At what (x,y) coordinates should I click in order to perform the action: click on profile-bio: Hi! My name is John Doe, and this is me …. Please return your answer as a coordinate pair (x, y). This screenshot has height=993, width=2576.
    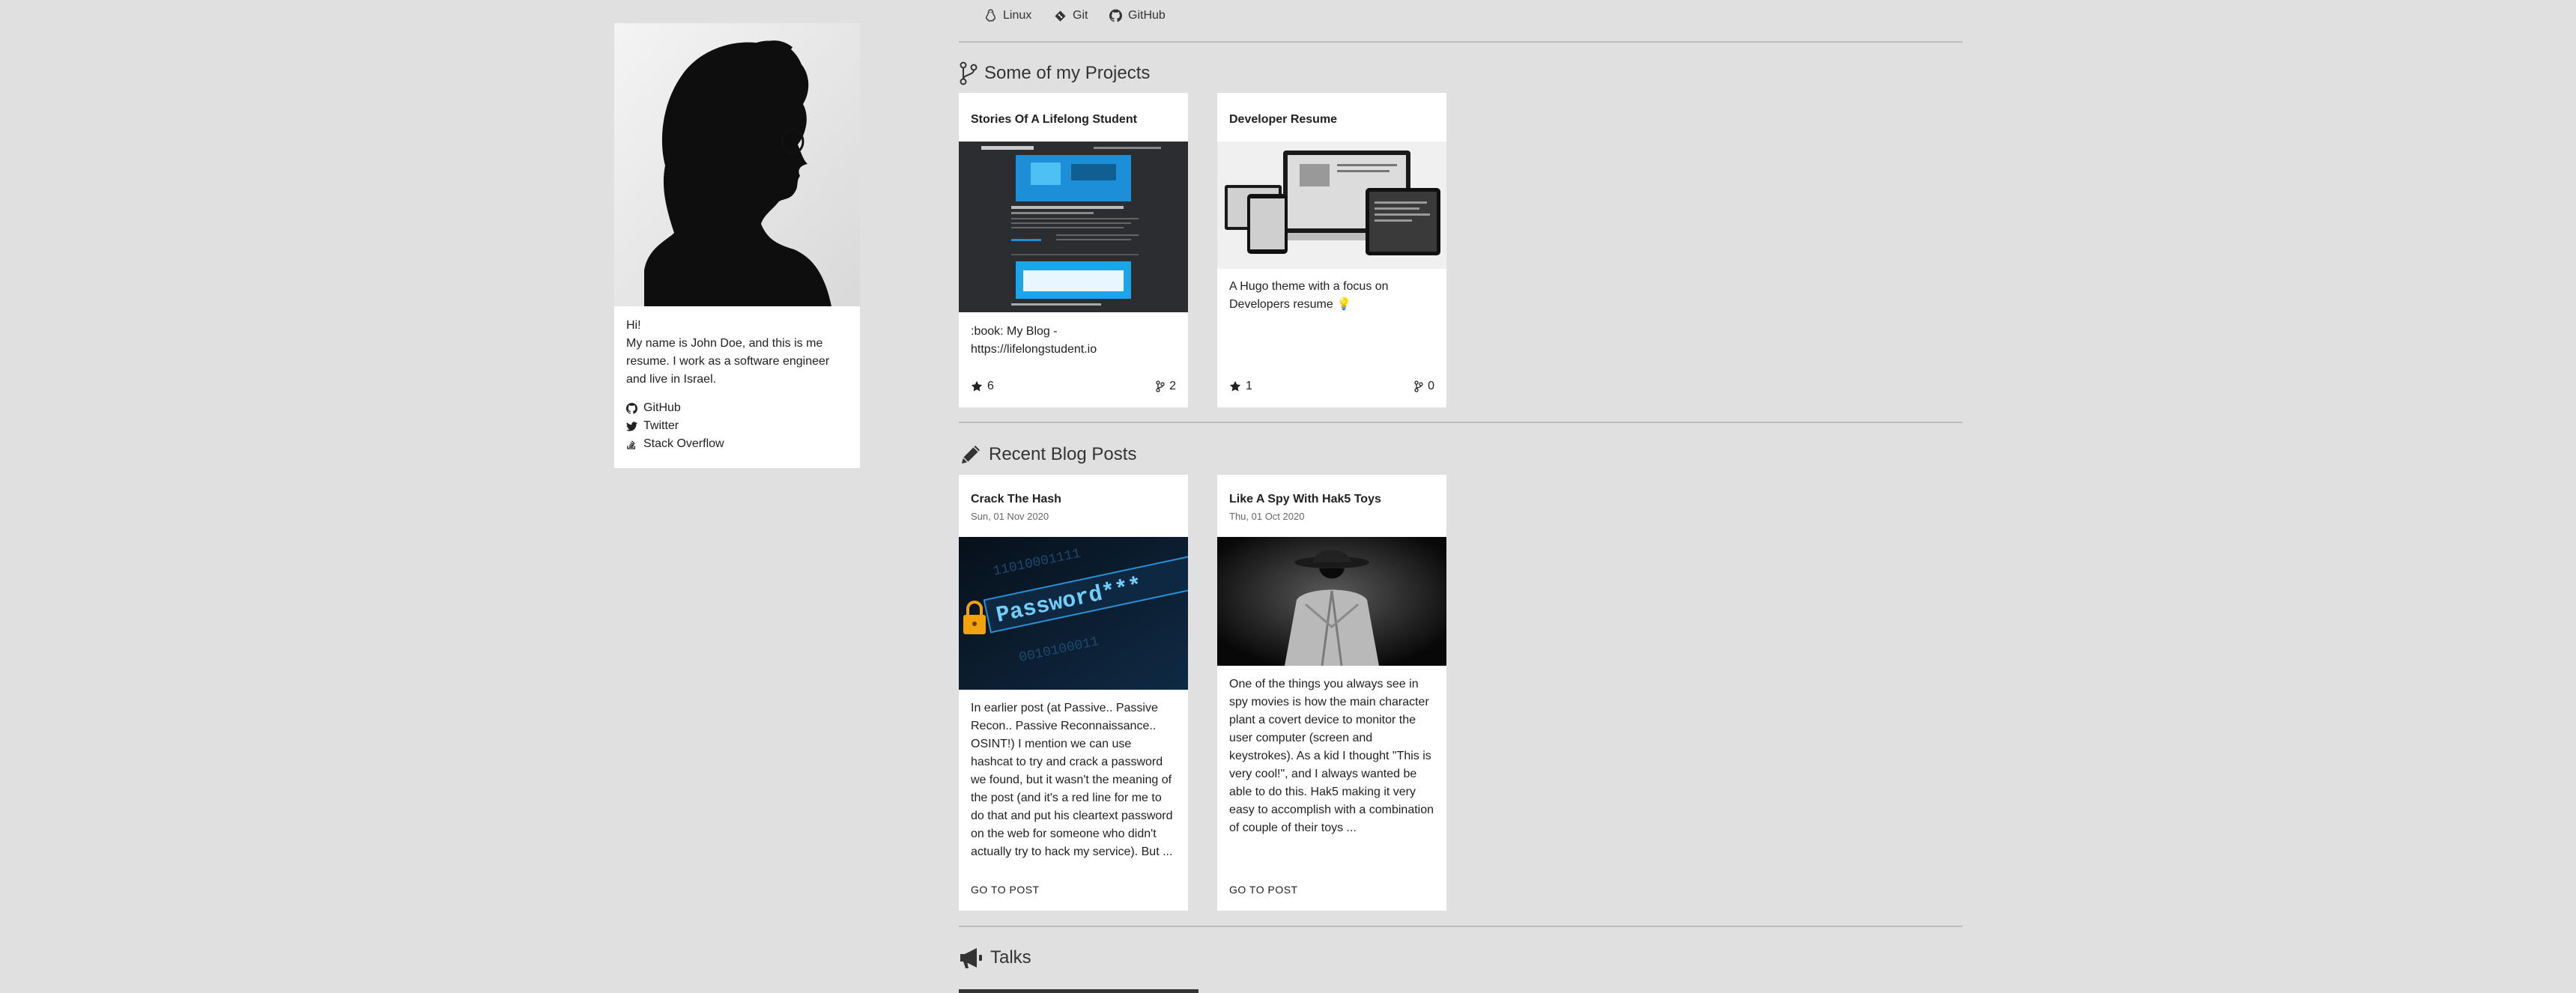
    Looking at the image, I should click on (738, 353).